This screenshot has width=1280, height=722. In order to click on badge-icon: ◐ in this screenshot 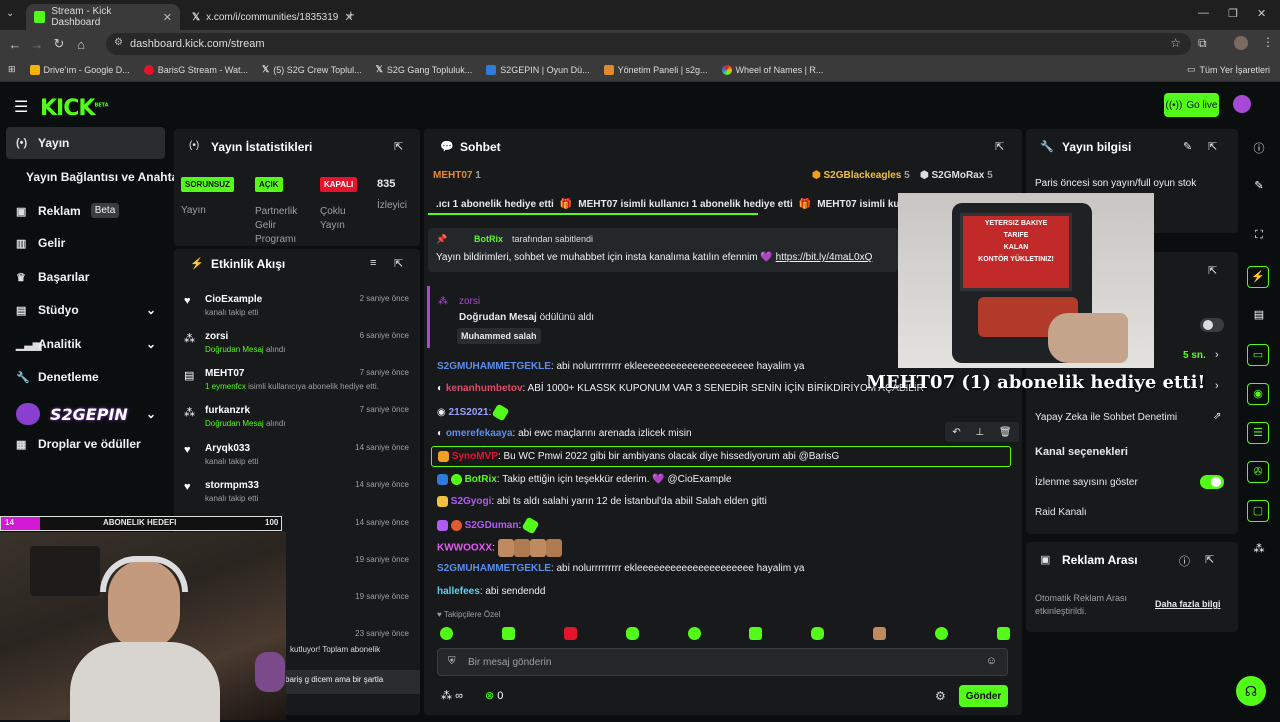, I will do `click(440, 433)`.